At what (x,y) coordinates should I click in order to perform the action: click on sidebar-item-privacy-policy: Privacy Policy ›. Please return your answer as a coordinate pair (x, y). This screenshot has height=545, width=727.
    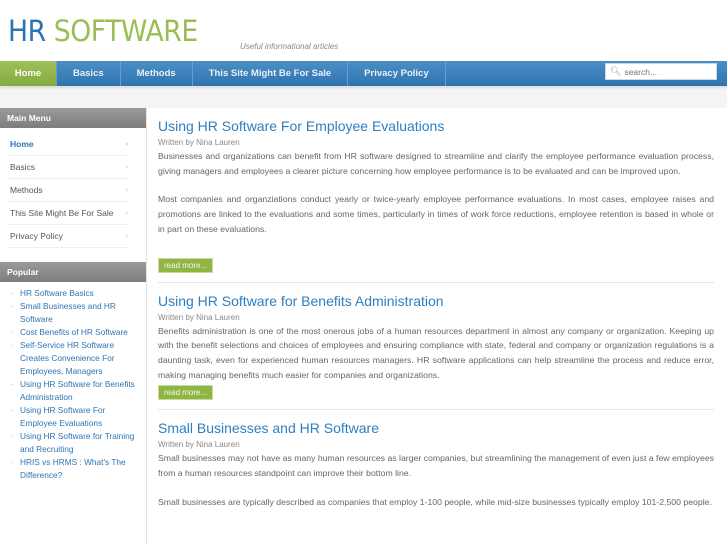
    Looking at the image, I should click on (67, 236).